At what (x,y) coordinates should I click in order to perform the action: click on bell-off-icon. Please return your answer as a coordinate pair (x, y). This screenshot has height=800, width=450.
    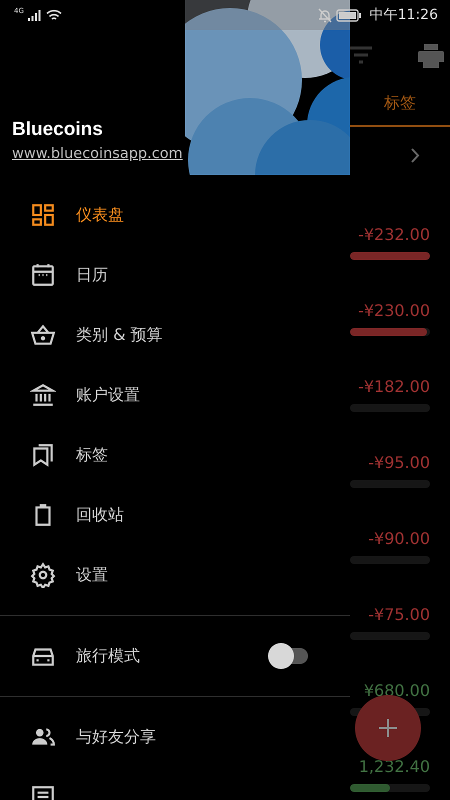
    Looking at the image, I should click on (325, 15).